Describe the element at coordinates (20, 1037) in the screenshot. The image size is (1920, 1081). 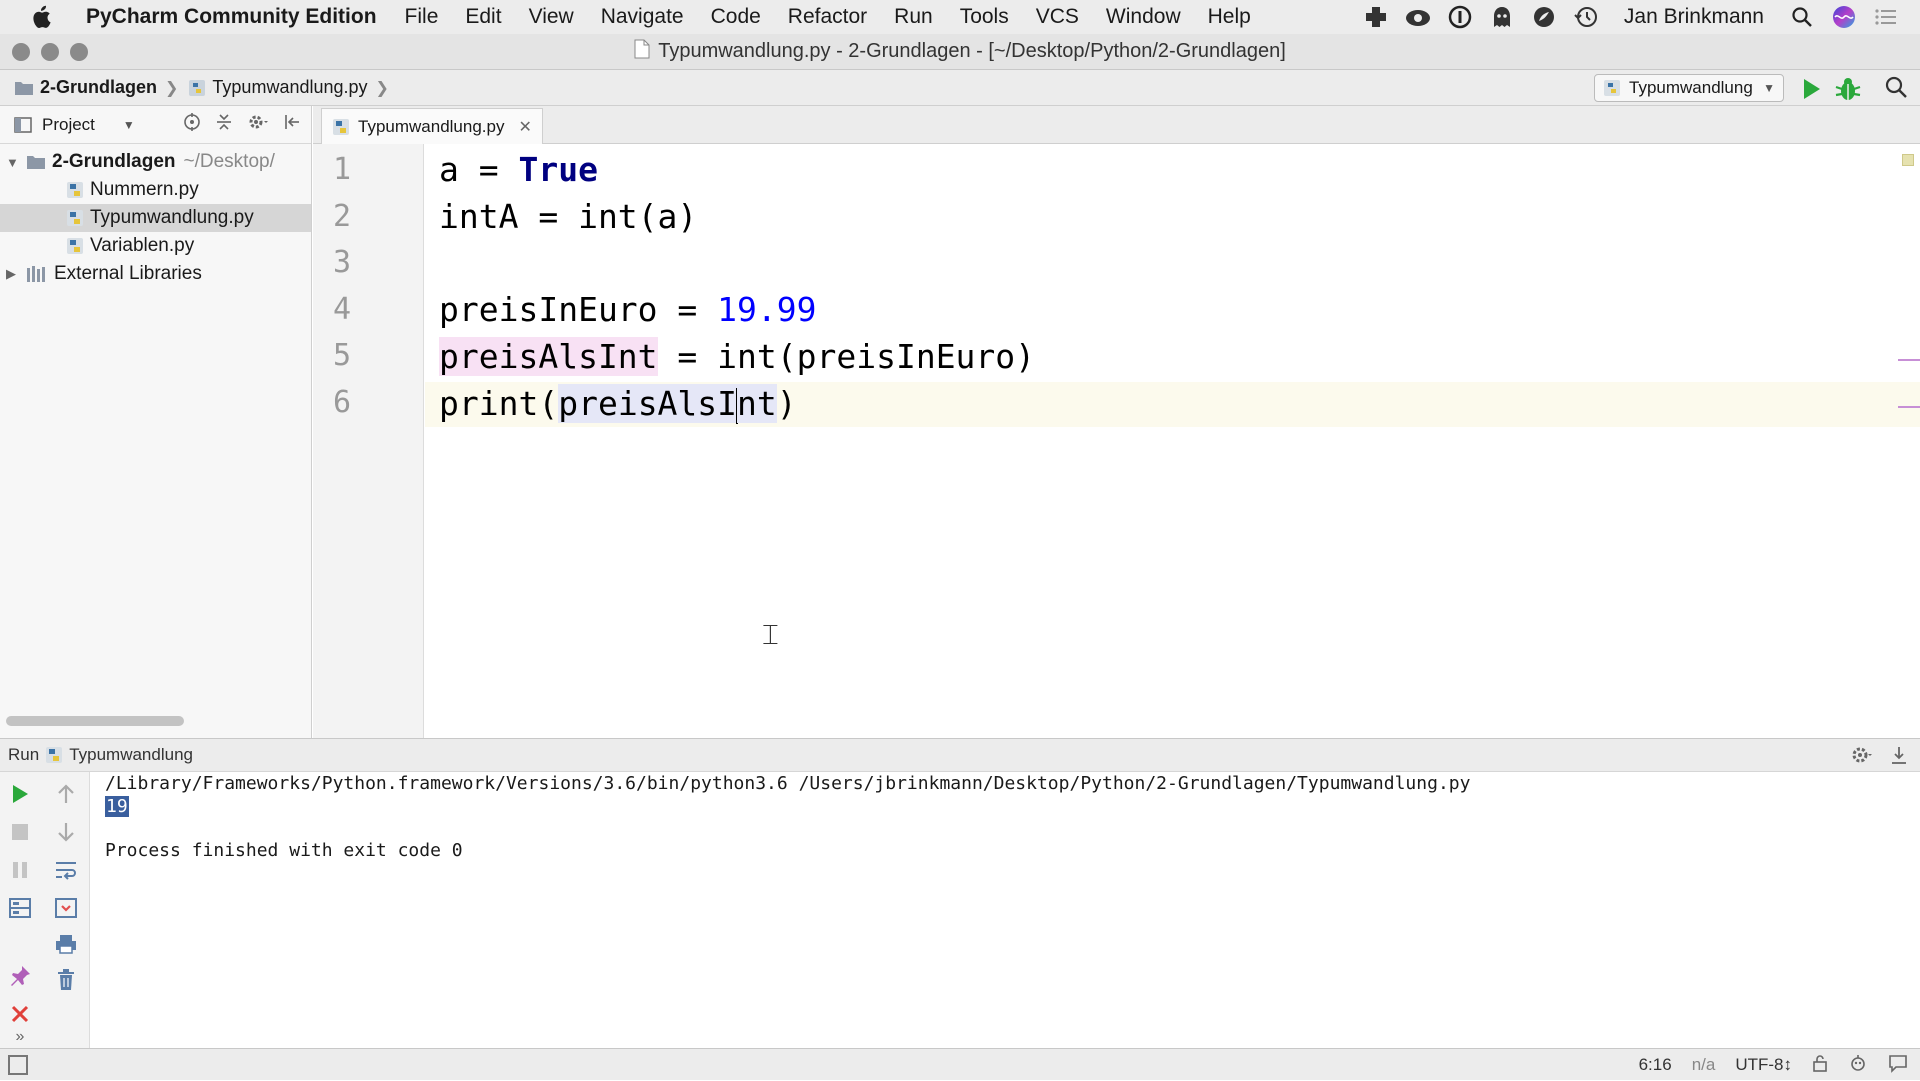
I see `more-actions-icon: »` at that location.